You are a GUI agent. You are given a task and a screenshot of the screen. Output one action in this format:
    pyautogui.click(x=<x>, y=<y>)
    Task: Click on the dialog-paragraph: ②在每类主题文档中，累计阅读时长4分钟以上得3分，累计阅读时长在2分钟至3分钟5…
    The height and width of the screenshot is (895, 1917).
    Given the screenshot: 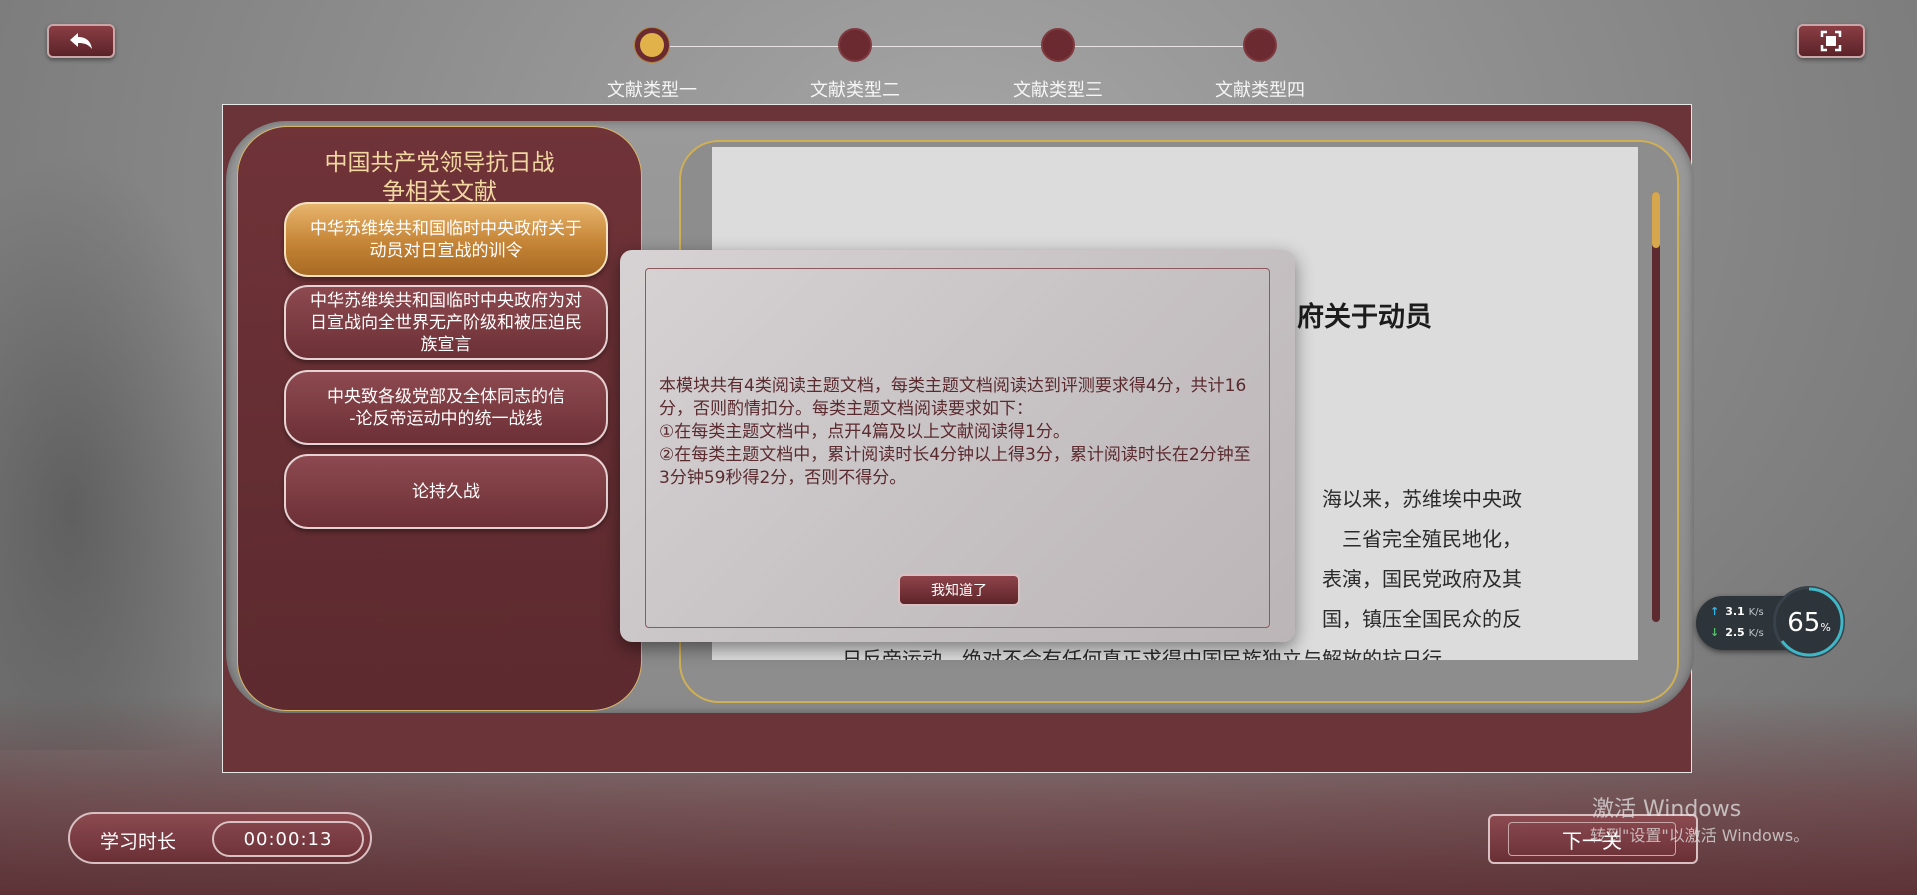 What is the action you would take?
    pyautogui.click(x=955, y=466)
    